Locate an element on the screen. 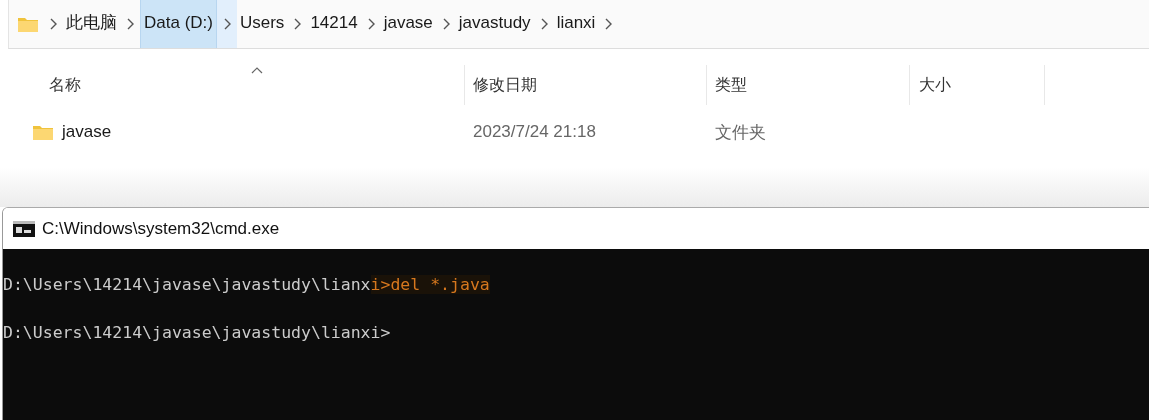  column-header-cell: 修改日期 is located at coordinates (586, 85).